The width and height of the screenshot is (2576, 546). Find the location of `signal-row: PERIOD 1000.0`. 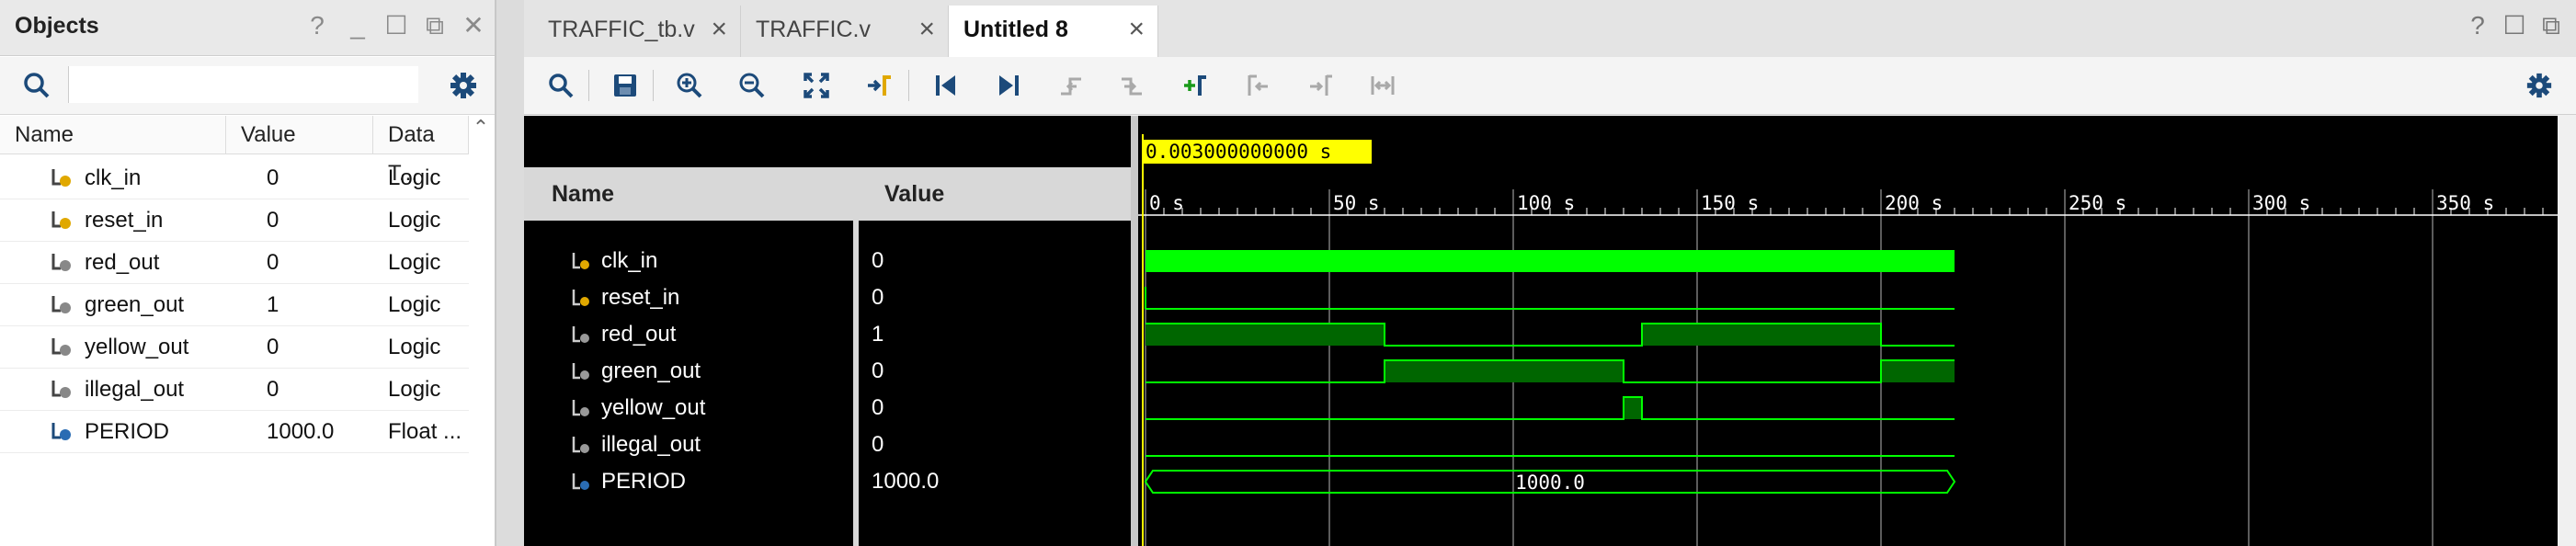

signal-row: PERIOD 1000.0 is located at coordinates (827, 481).